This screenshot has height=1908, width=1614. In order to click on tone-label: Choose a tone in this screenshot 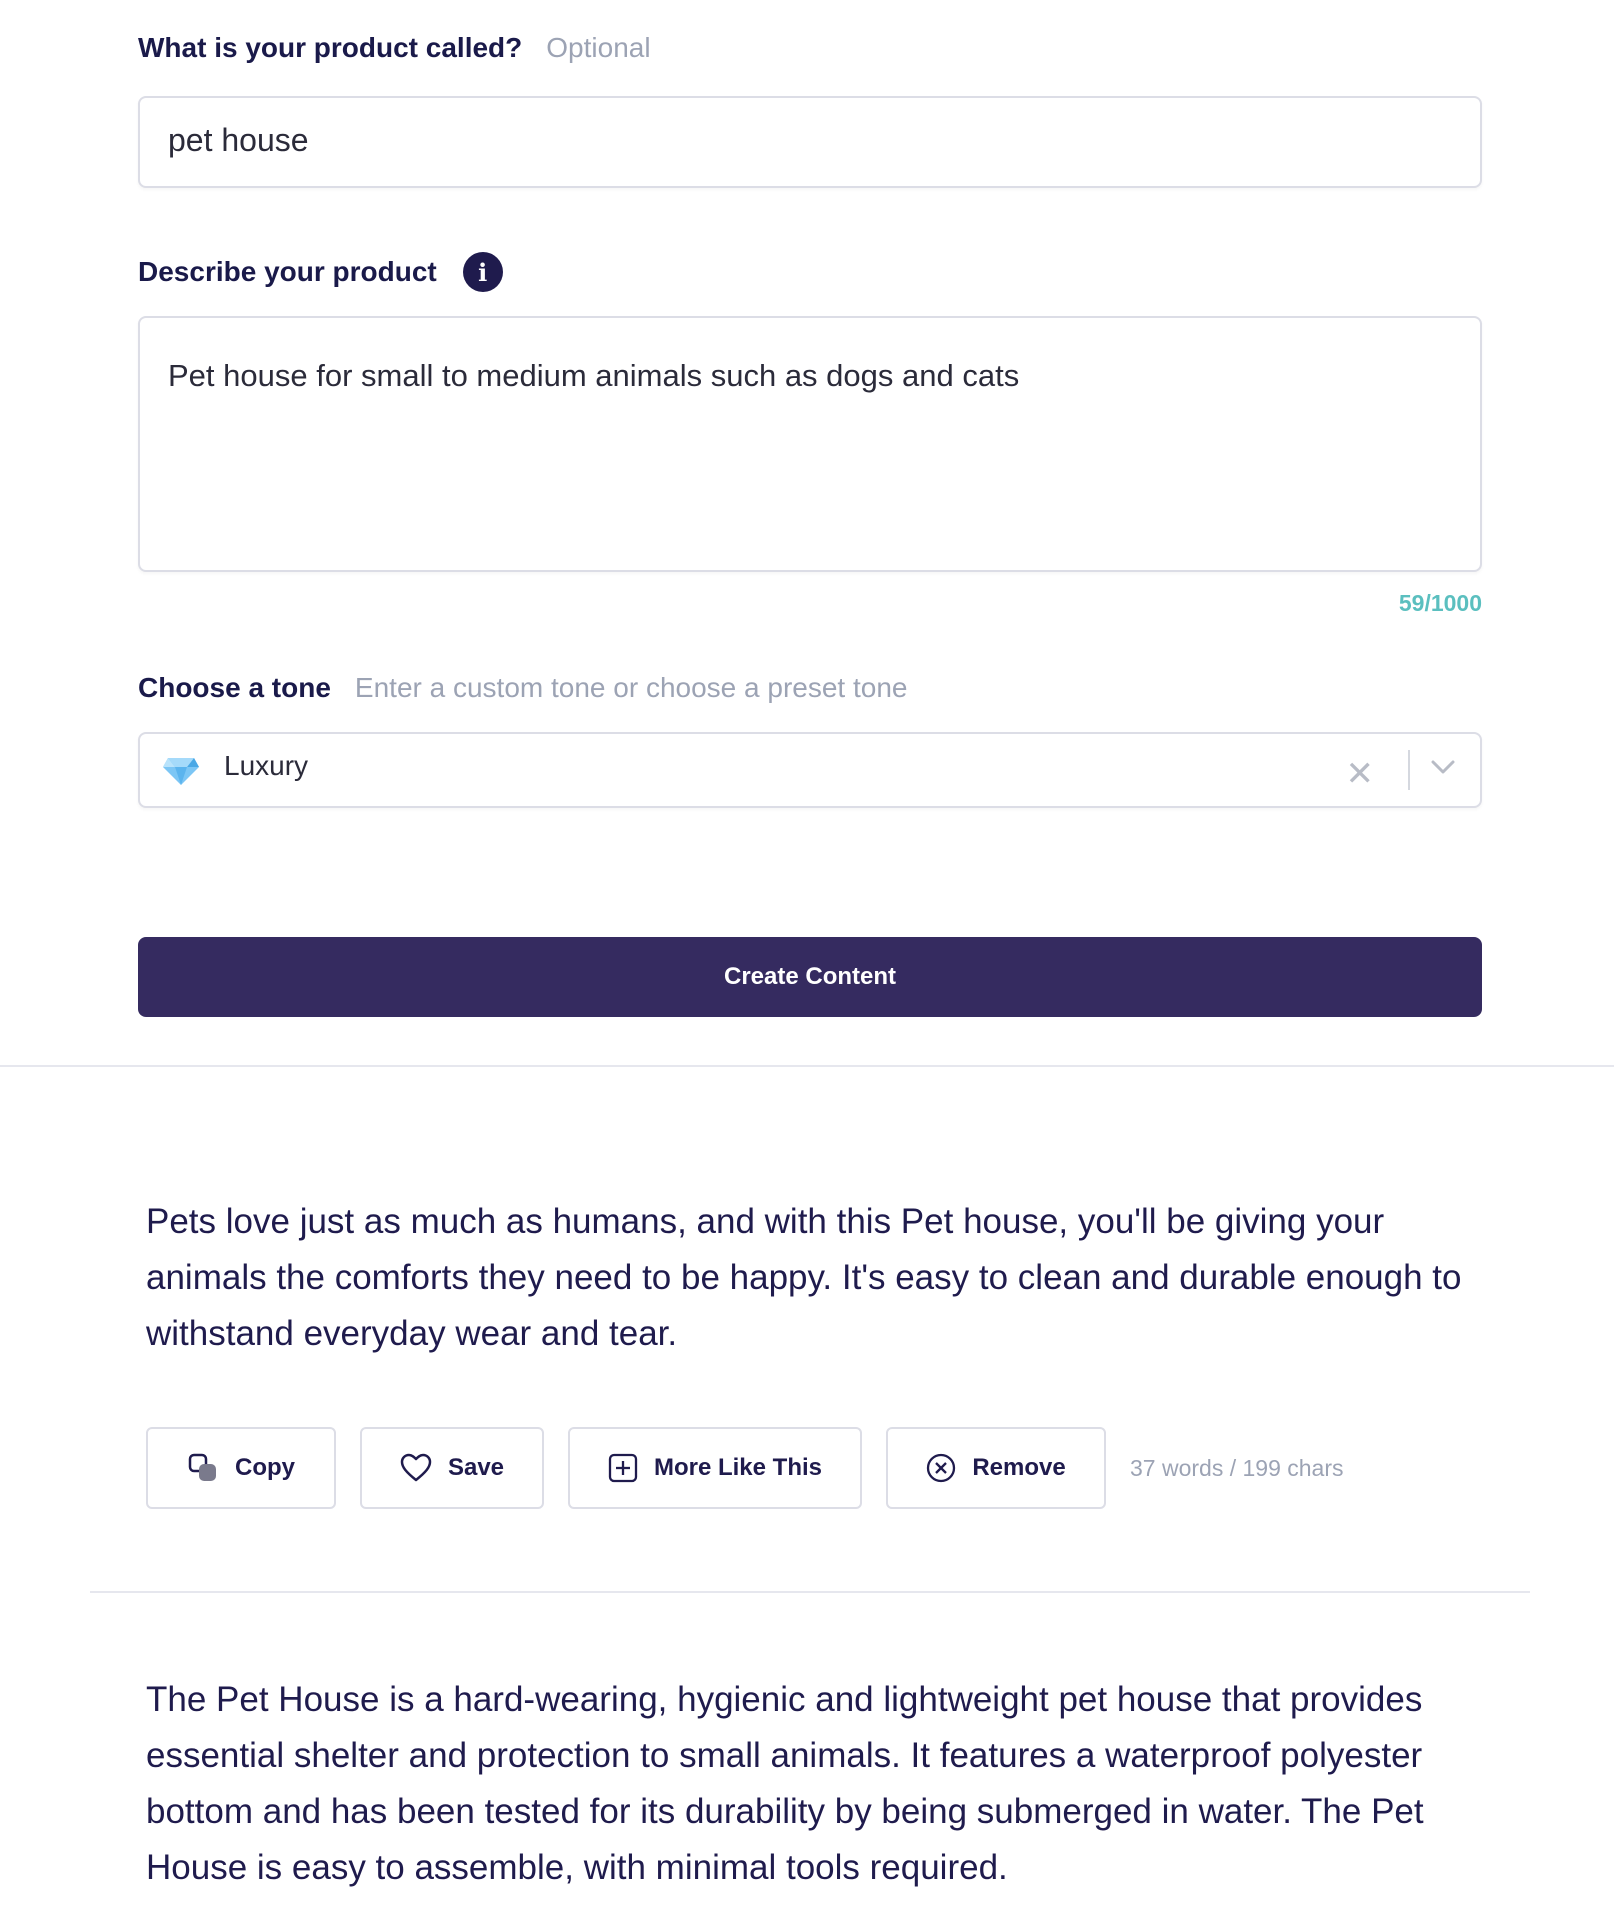, I will do `click(234, 687)`.